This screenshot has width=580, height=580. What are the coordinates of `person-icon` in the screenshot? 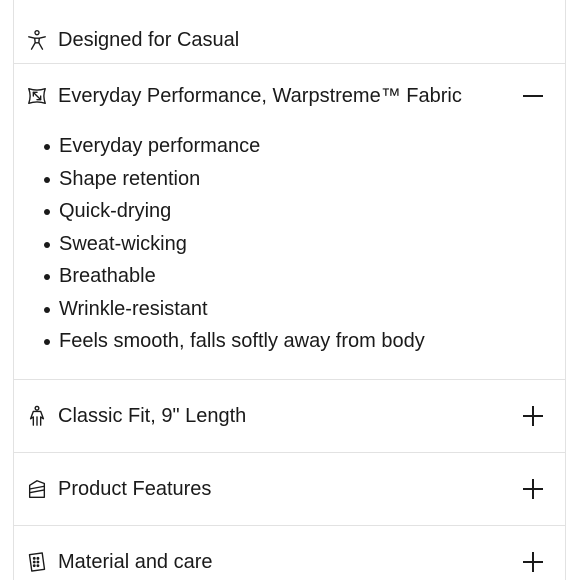 It's located at (37, 40).